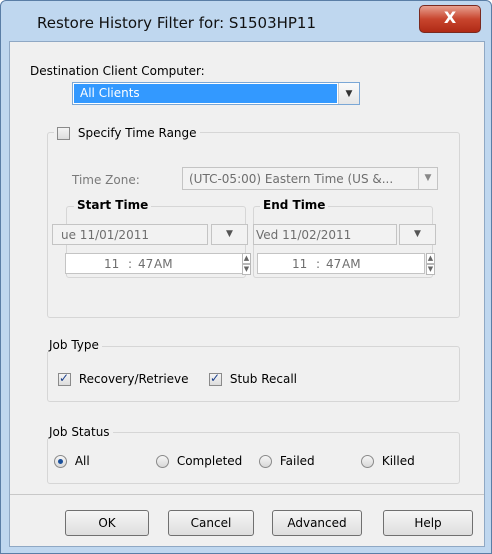 The width and height of the screenshot is (492, 554). Describe the element at coordinates (107, 523) in the screenshot. I see `ok-button: OK` at that location.